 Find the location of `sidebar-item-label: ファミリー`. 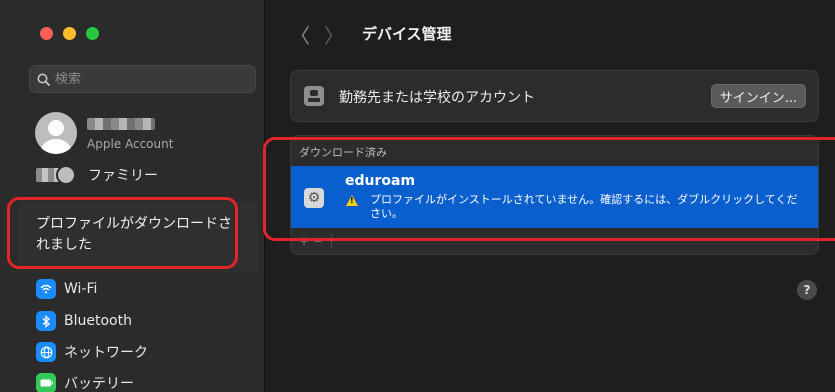

sidebar-item-label: ファミリー is located at coordinates (123, 176).